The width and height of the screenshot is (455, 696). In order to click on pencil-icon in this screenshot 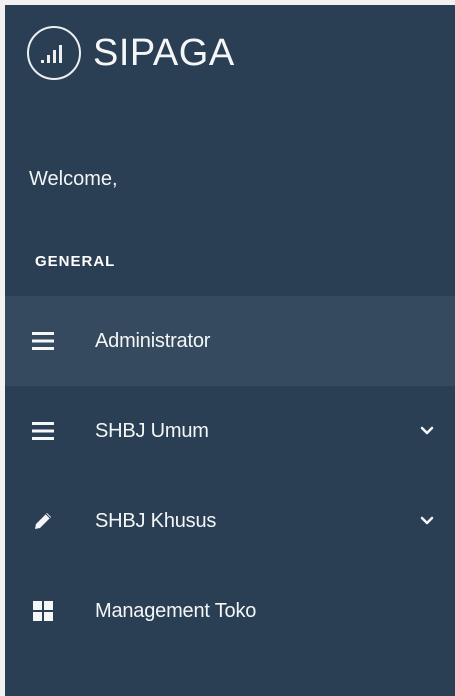, I will do `click(43, 521)`.